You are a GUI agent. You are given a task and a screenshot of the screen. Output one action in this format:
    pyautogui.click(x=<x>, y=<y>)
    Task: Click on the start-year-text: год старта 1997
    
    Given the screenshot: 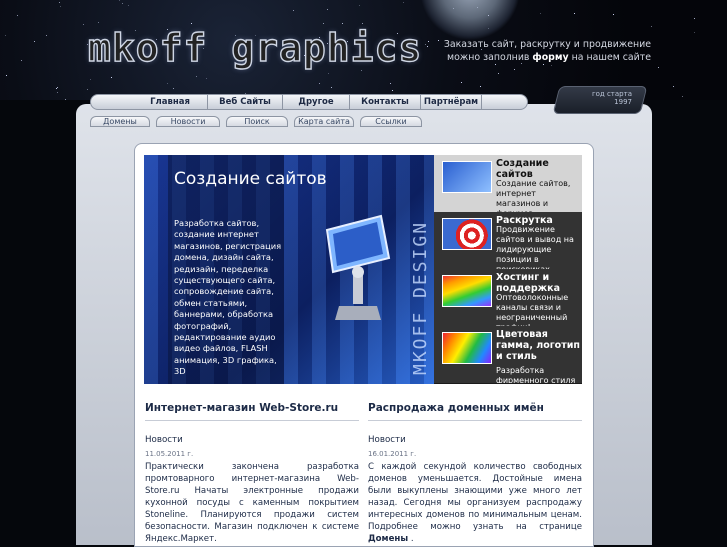 What is the action you would take?
    pyautogui.click(x=611, y=98)
    